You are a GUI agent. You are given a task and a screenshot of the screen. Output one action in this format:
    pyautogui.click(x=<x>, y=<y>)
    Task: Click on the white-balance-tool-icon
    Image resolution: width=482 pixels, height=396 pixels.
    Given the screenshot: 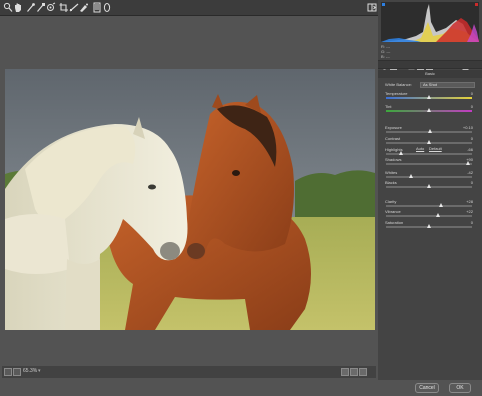 What is the action you would take?
    pyautogui.click(x=31, y=7)
    